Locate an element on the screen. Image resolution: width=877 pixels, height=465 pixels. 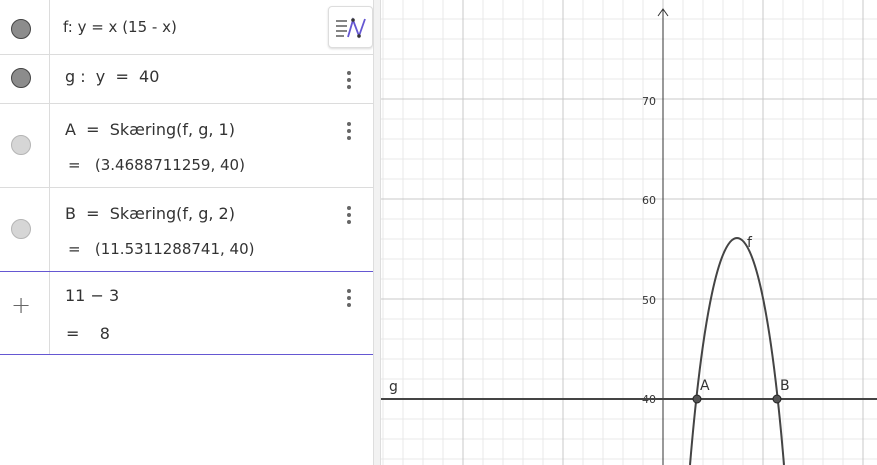
visibility-toggle-B is located at coordinates (21, 229).